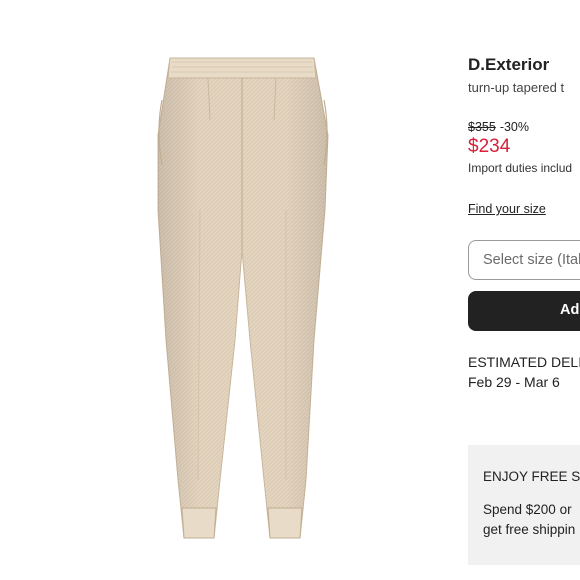  I want to click on original-price: $355, so click(482, 127).